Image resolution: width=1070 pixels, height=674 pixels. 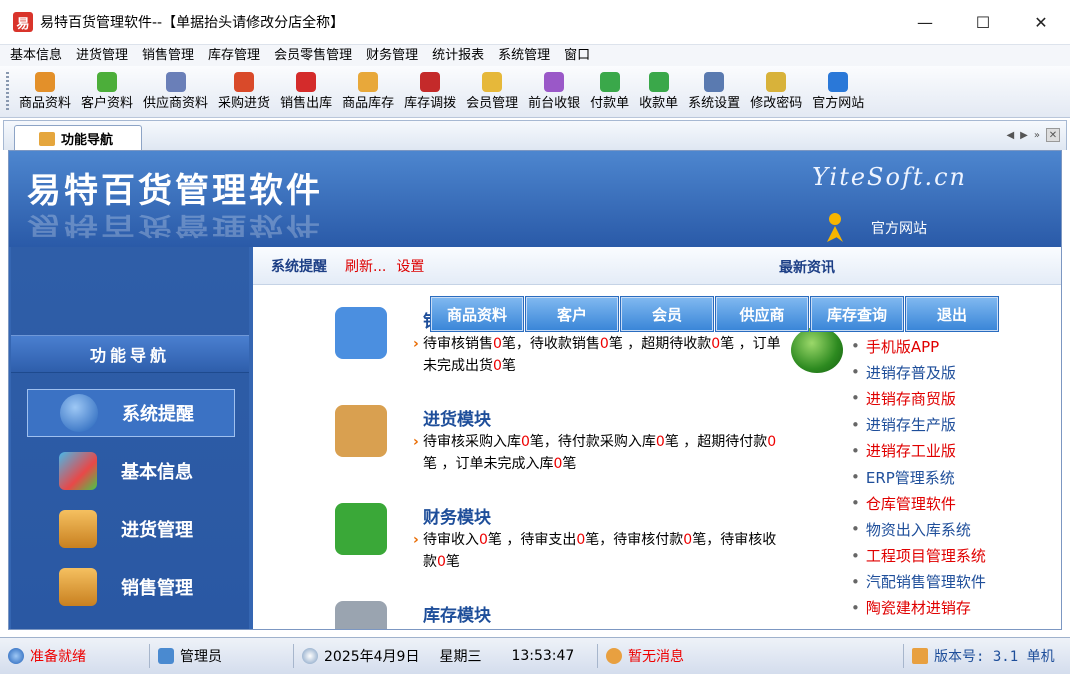 I want to click on toolbar-button-2: 供应商资料, so click(x=175, y=92).